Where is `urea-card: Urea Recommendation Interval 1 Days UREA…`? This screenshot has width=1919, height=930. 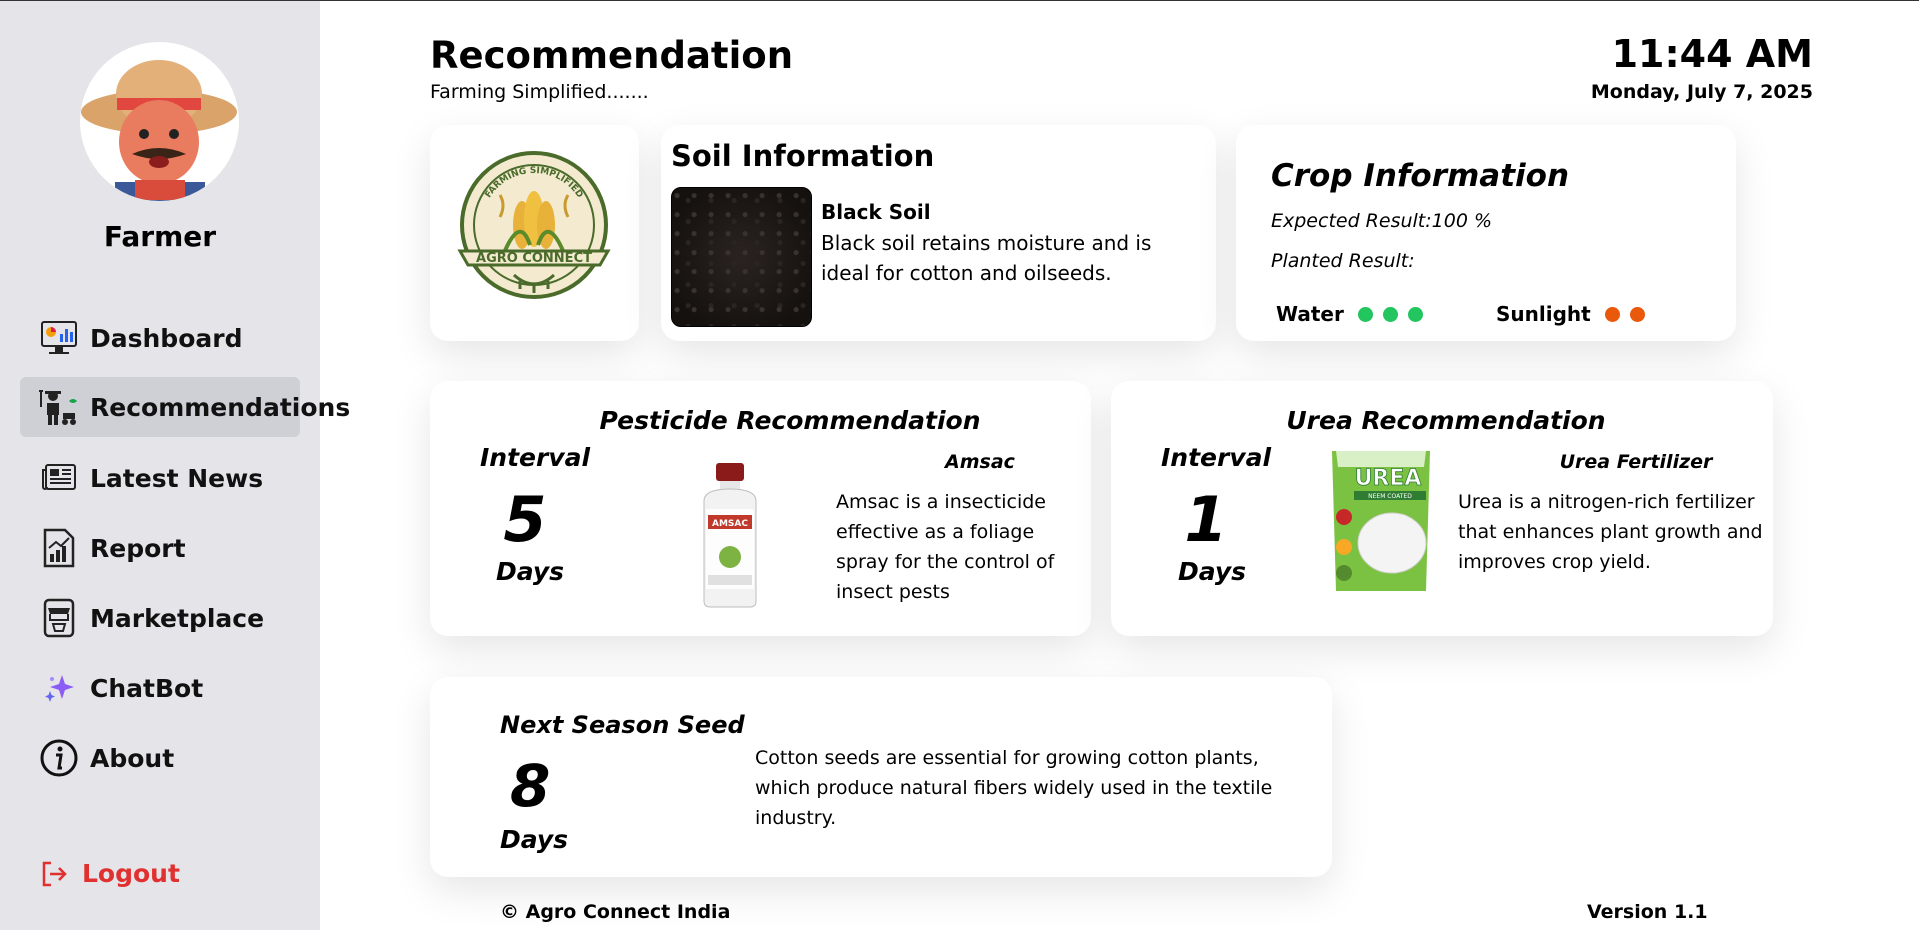
urea-card: Urea Recommendation Interval 1 Days UREA… is located at coordinates (1442, 508).